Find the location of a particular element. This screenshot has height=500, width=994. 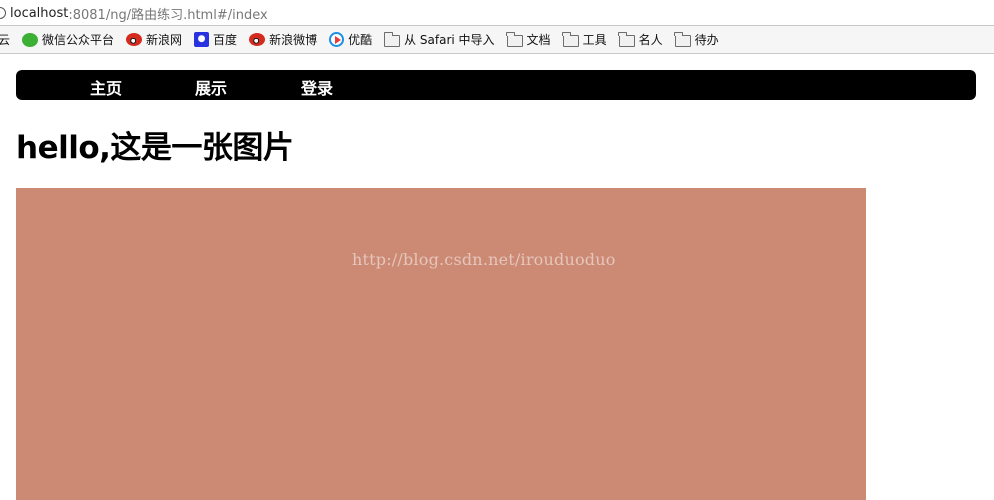

bookmark-weibo: 新浪微博 is located at coordinates (283, 39).